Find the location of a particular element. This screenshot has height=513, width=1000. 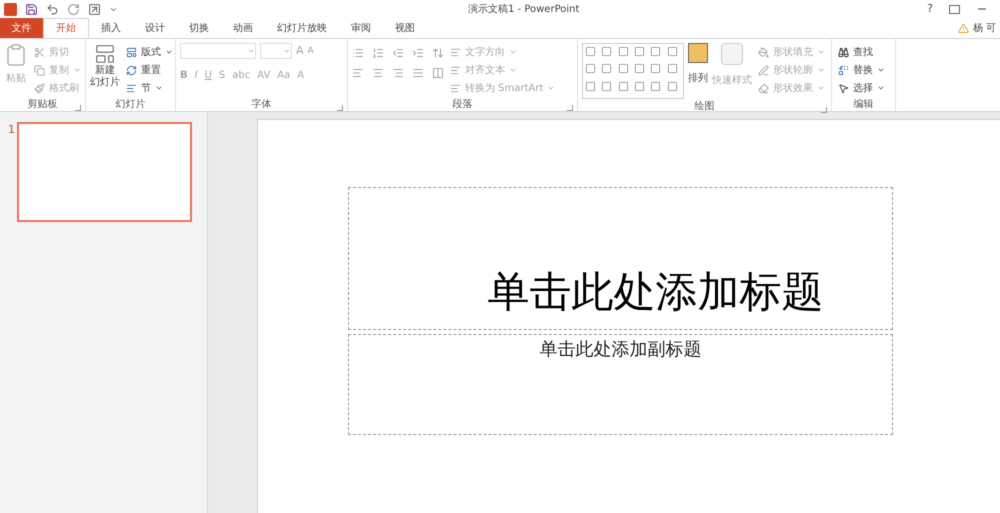

align-right-icon is located at coordinates (398, 73).